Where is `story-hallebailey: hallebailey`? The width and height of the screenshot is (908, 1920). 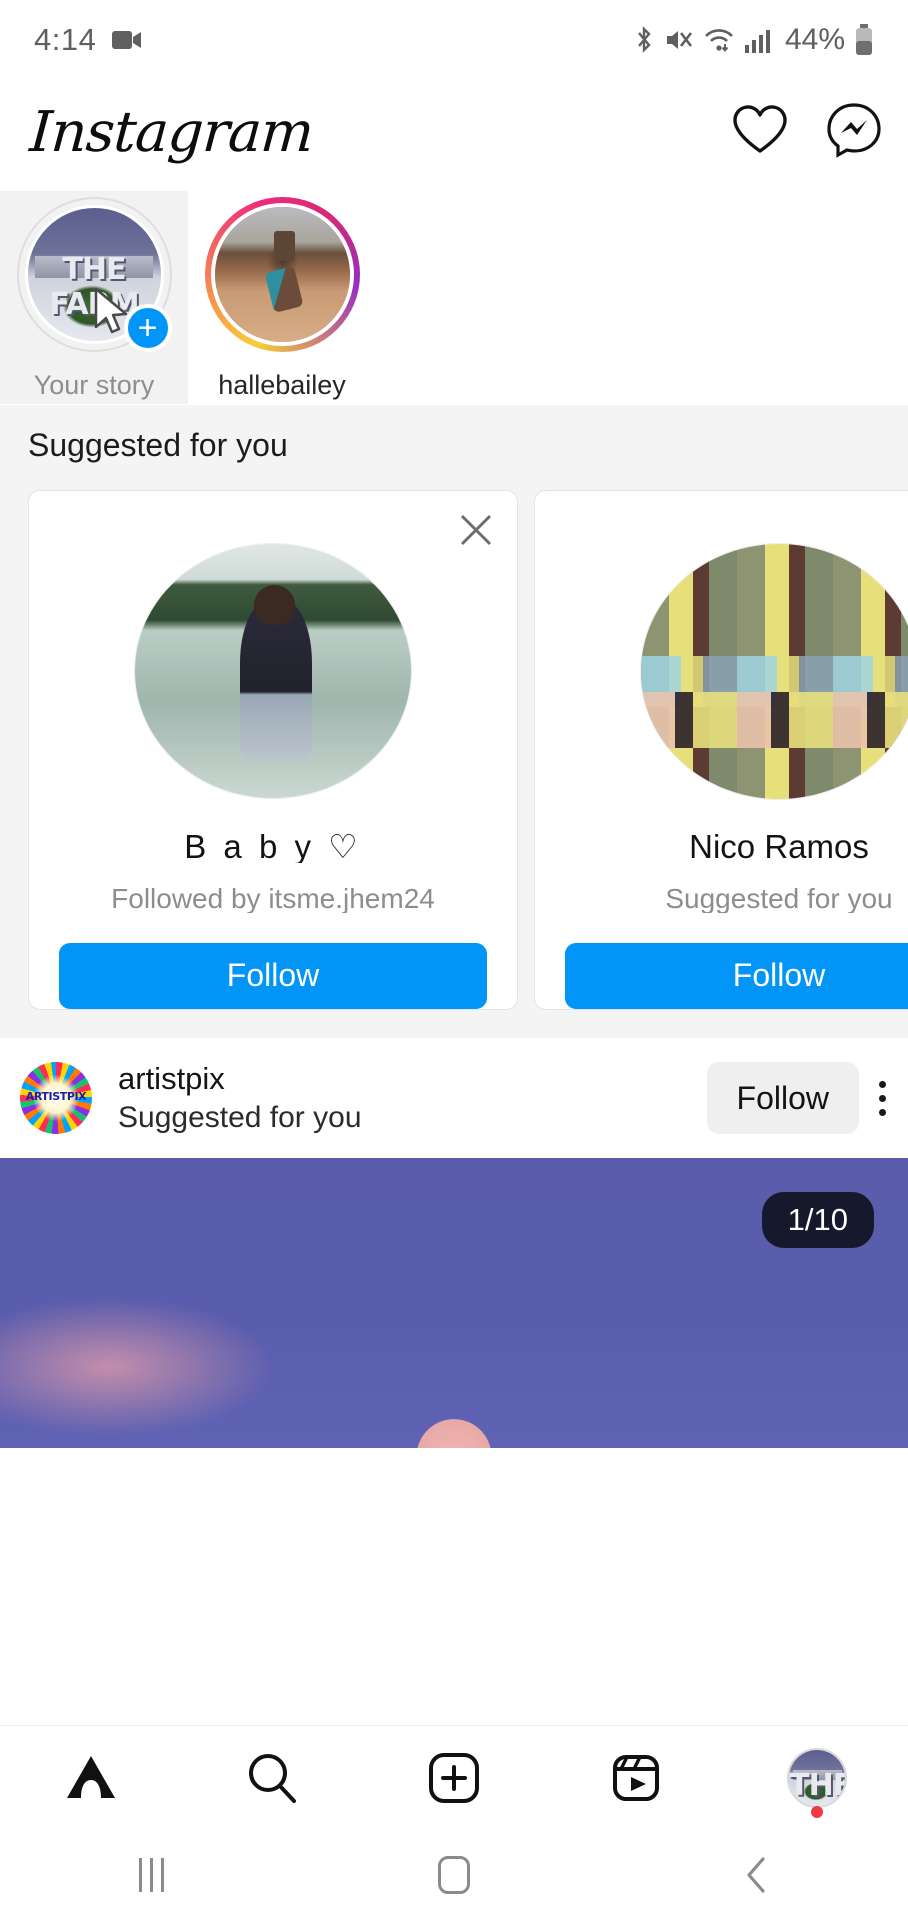
story-hallebailey: hallebailey is located at coordinates (282, 296).